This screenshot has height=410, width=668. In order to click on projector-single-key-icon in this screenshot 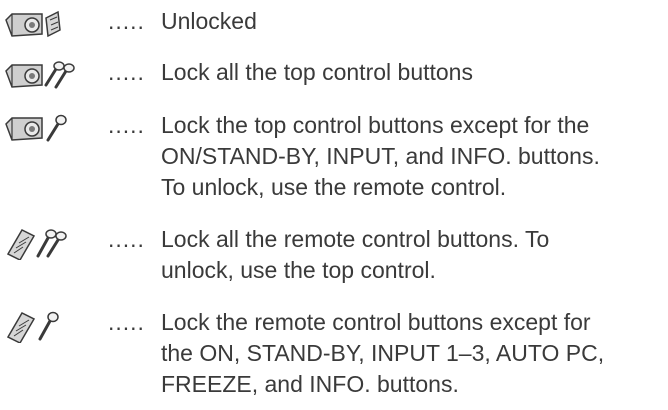, I will do `click(47, 129)`.